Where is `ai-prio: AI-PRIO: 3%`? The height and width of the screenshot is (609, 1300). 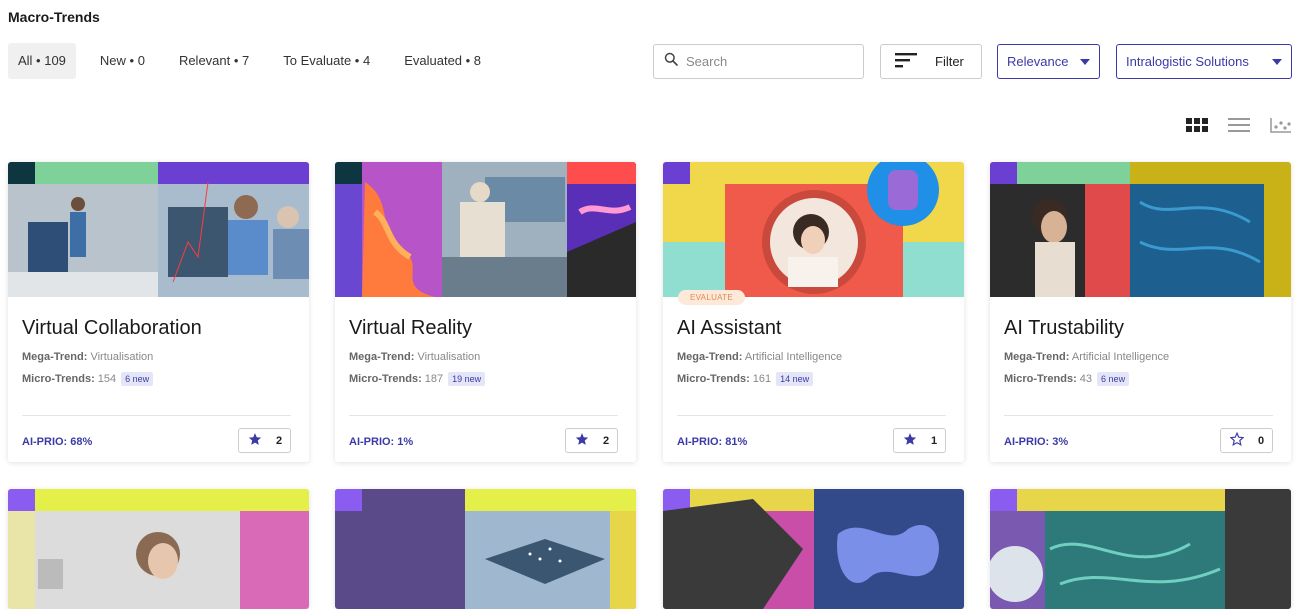 ai-prio: AI-PRIO: 3% is located at coordinates (1036, 442).